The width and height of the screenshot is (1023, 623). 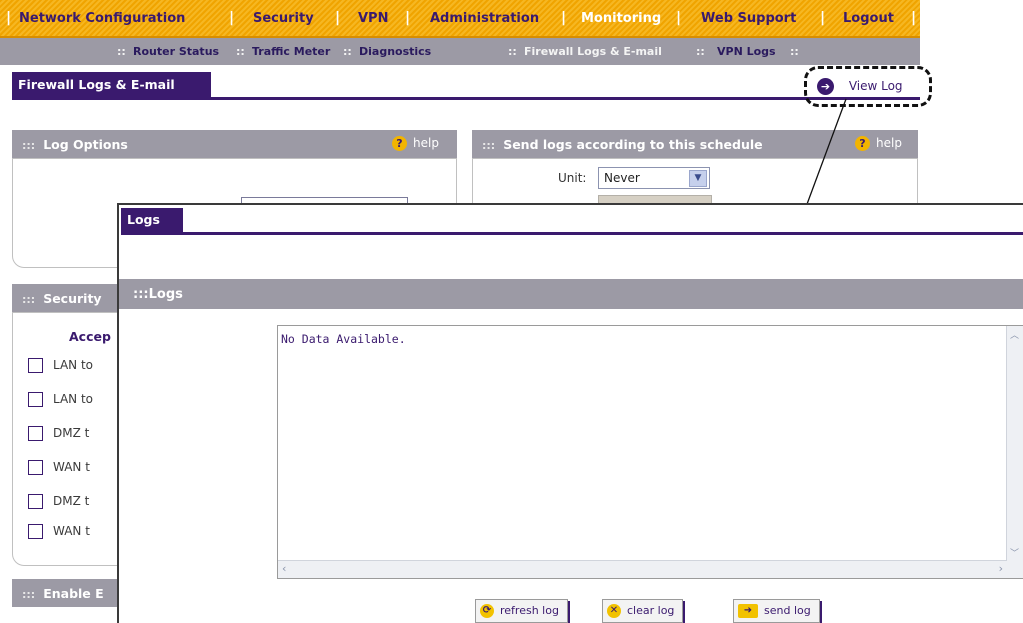 What do you see at coordinates (343, 339) in the screenshot?
I see `logs-content: No Data Available.` at bounding box center [343, 339].